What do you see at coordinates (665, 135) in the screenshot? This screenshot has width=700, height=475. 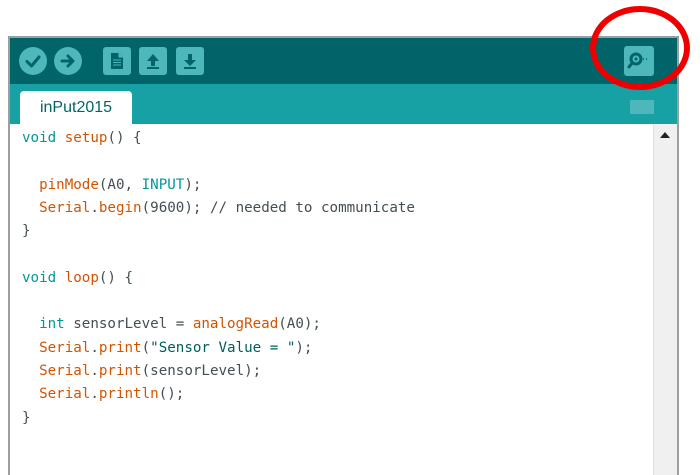 I see `scroll-up-arrow-icon` at bounding box center [665, 135].